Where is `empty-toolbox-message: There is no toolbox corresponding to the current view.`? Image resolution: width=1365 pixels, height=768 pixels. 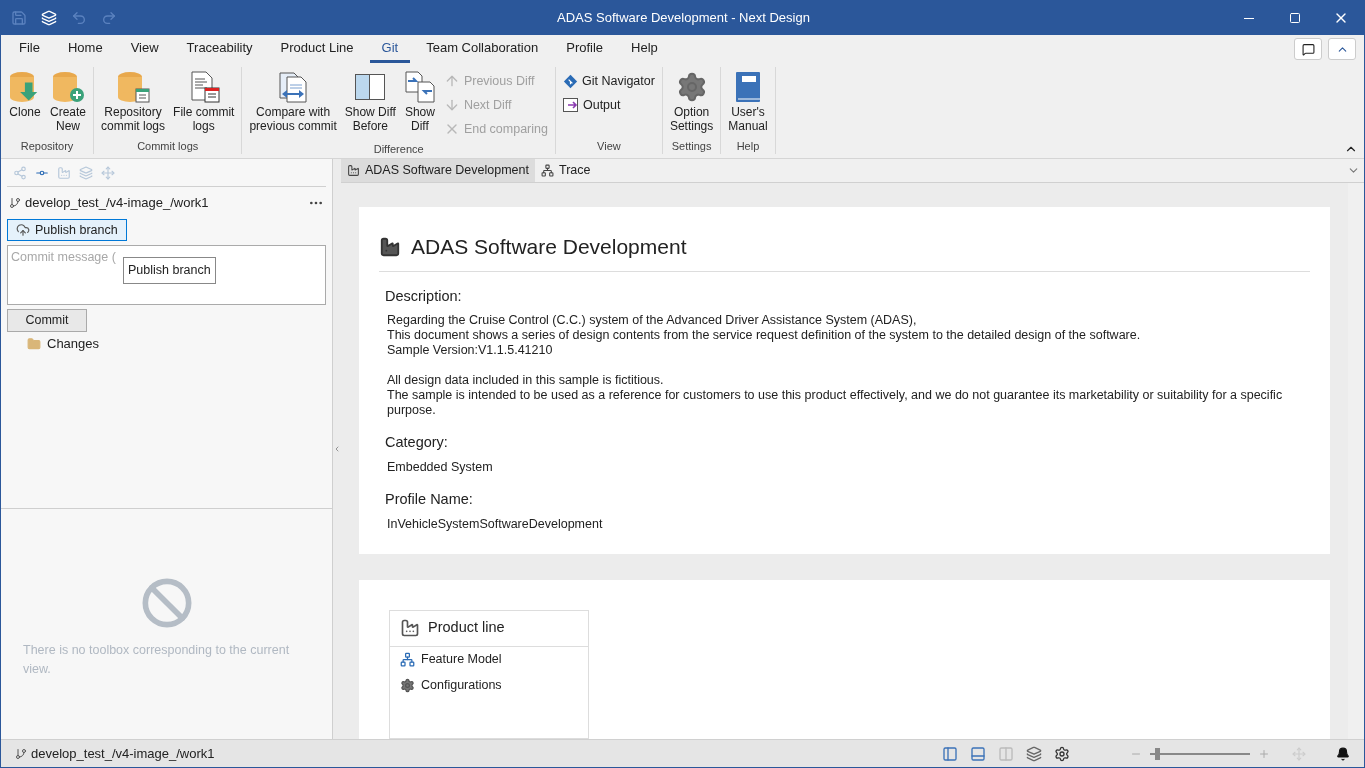 empty-toolbox-message: There is no toolbox corresponding to the current view. is located at coordinates (157, 660).